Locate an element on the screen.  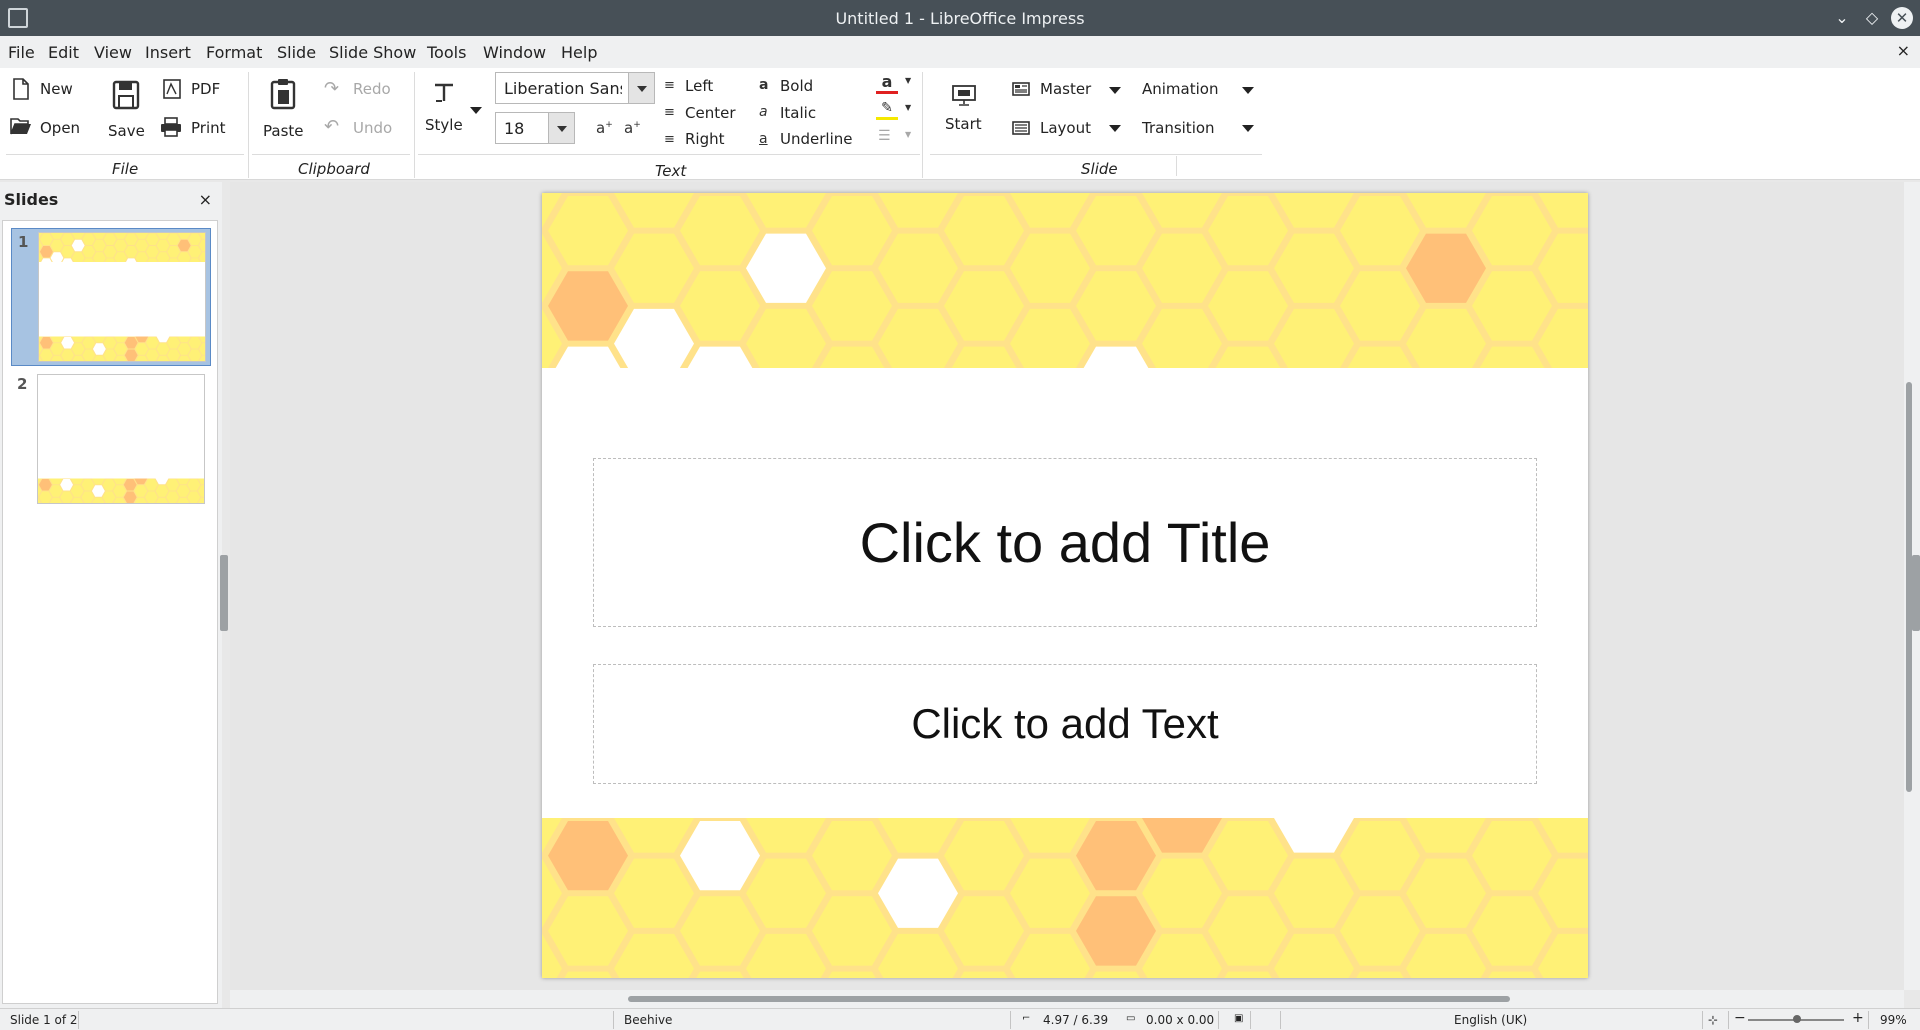
menu-slide-show: Slide Show is located at coordinates (372, 52).